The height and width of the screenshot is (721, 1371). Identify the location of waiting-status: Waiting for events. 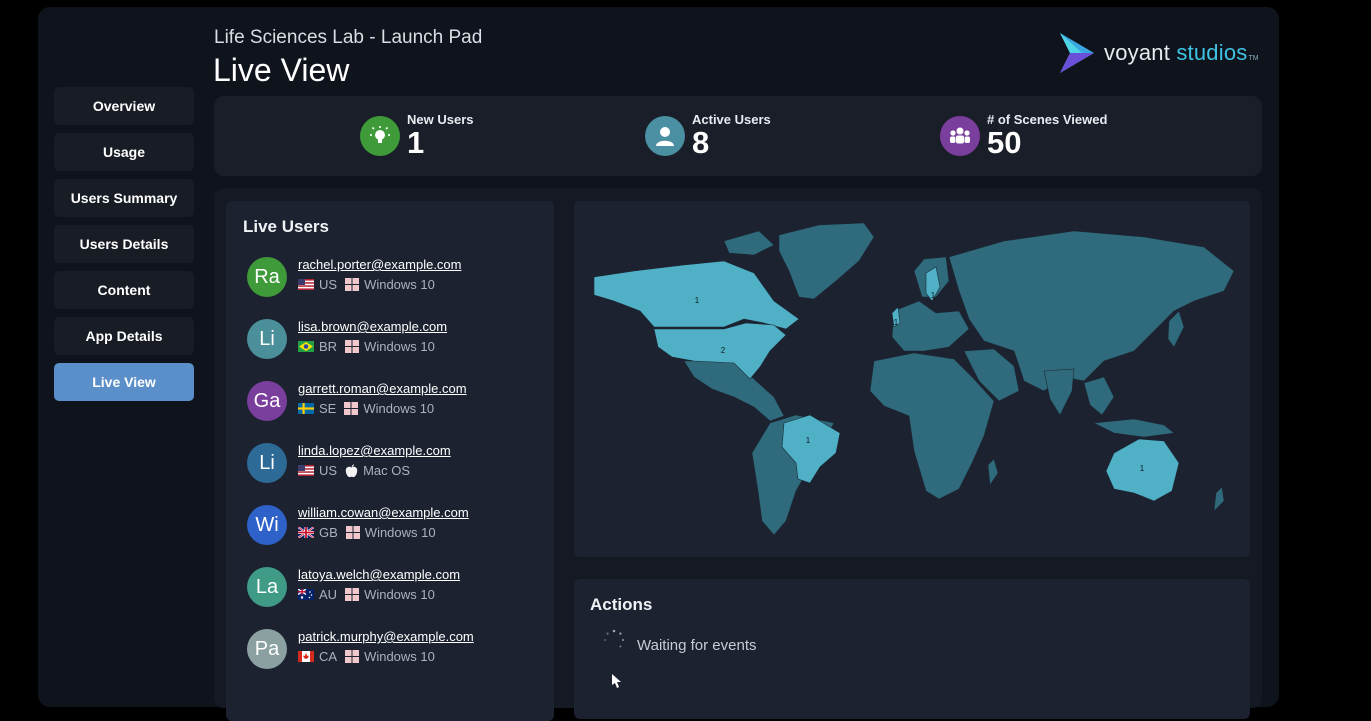
(697, 645).